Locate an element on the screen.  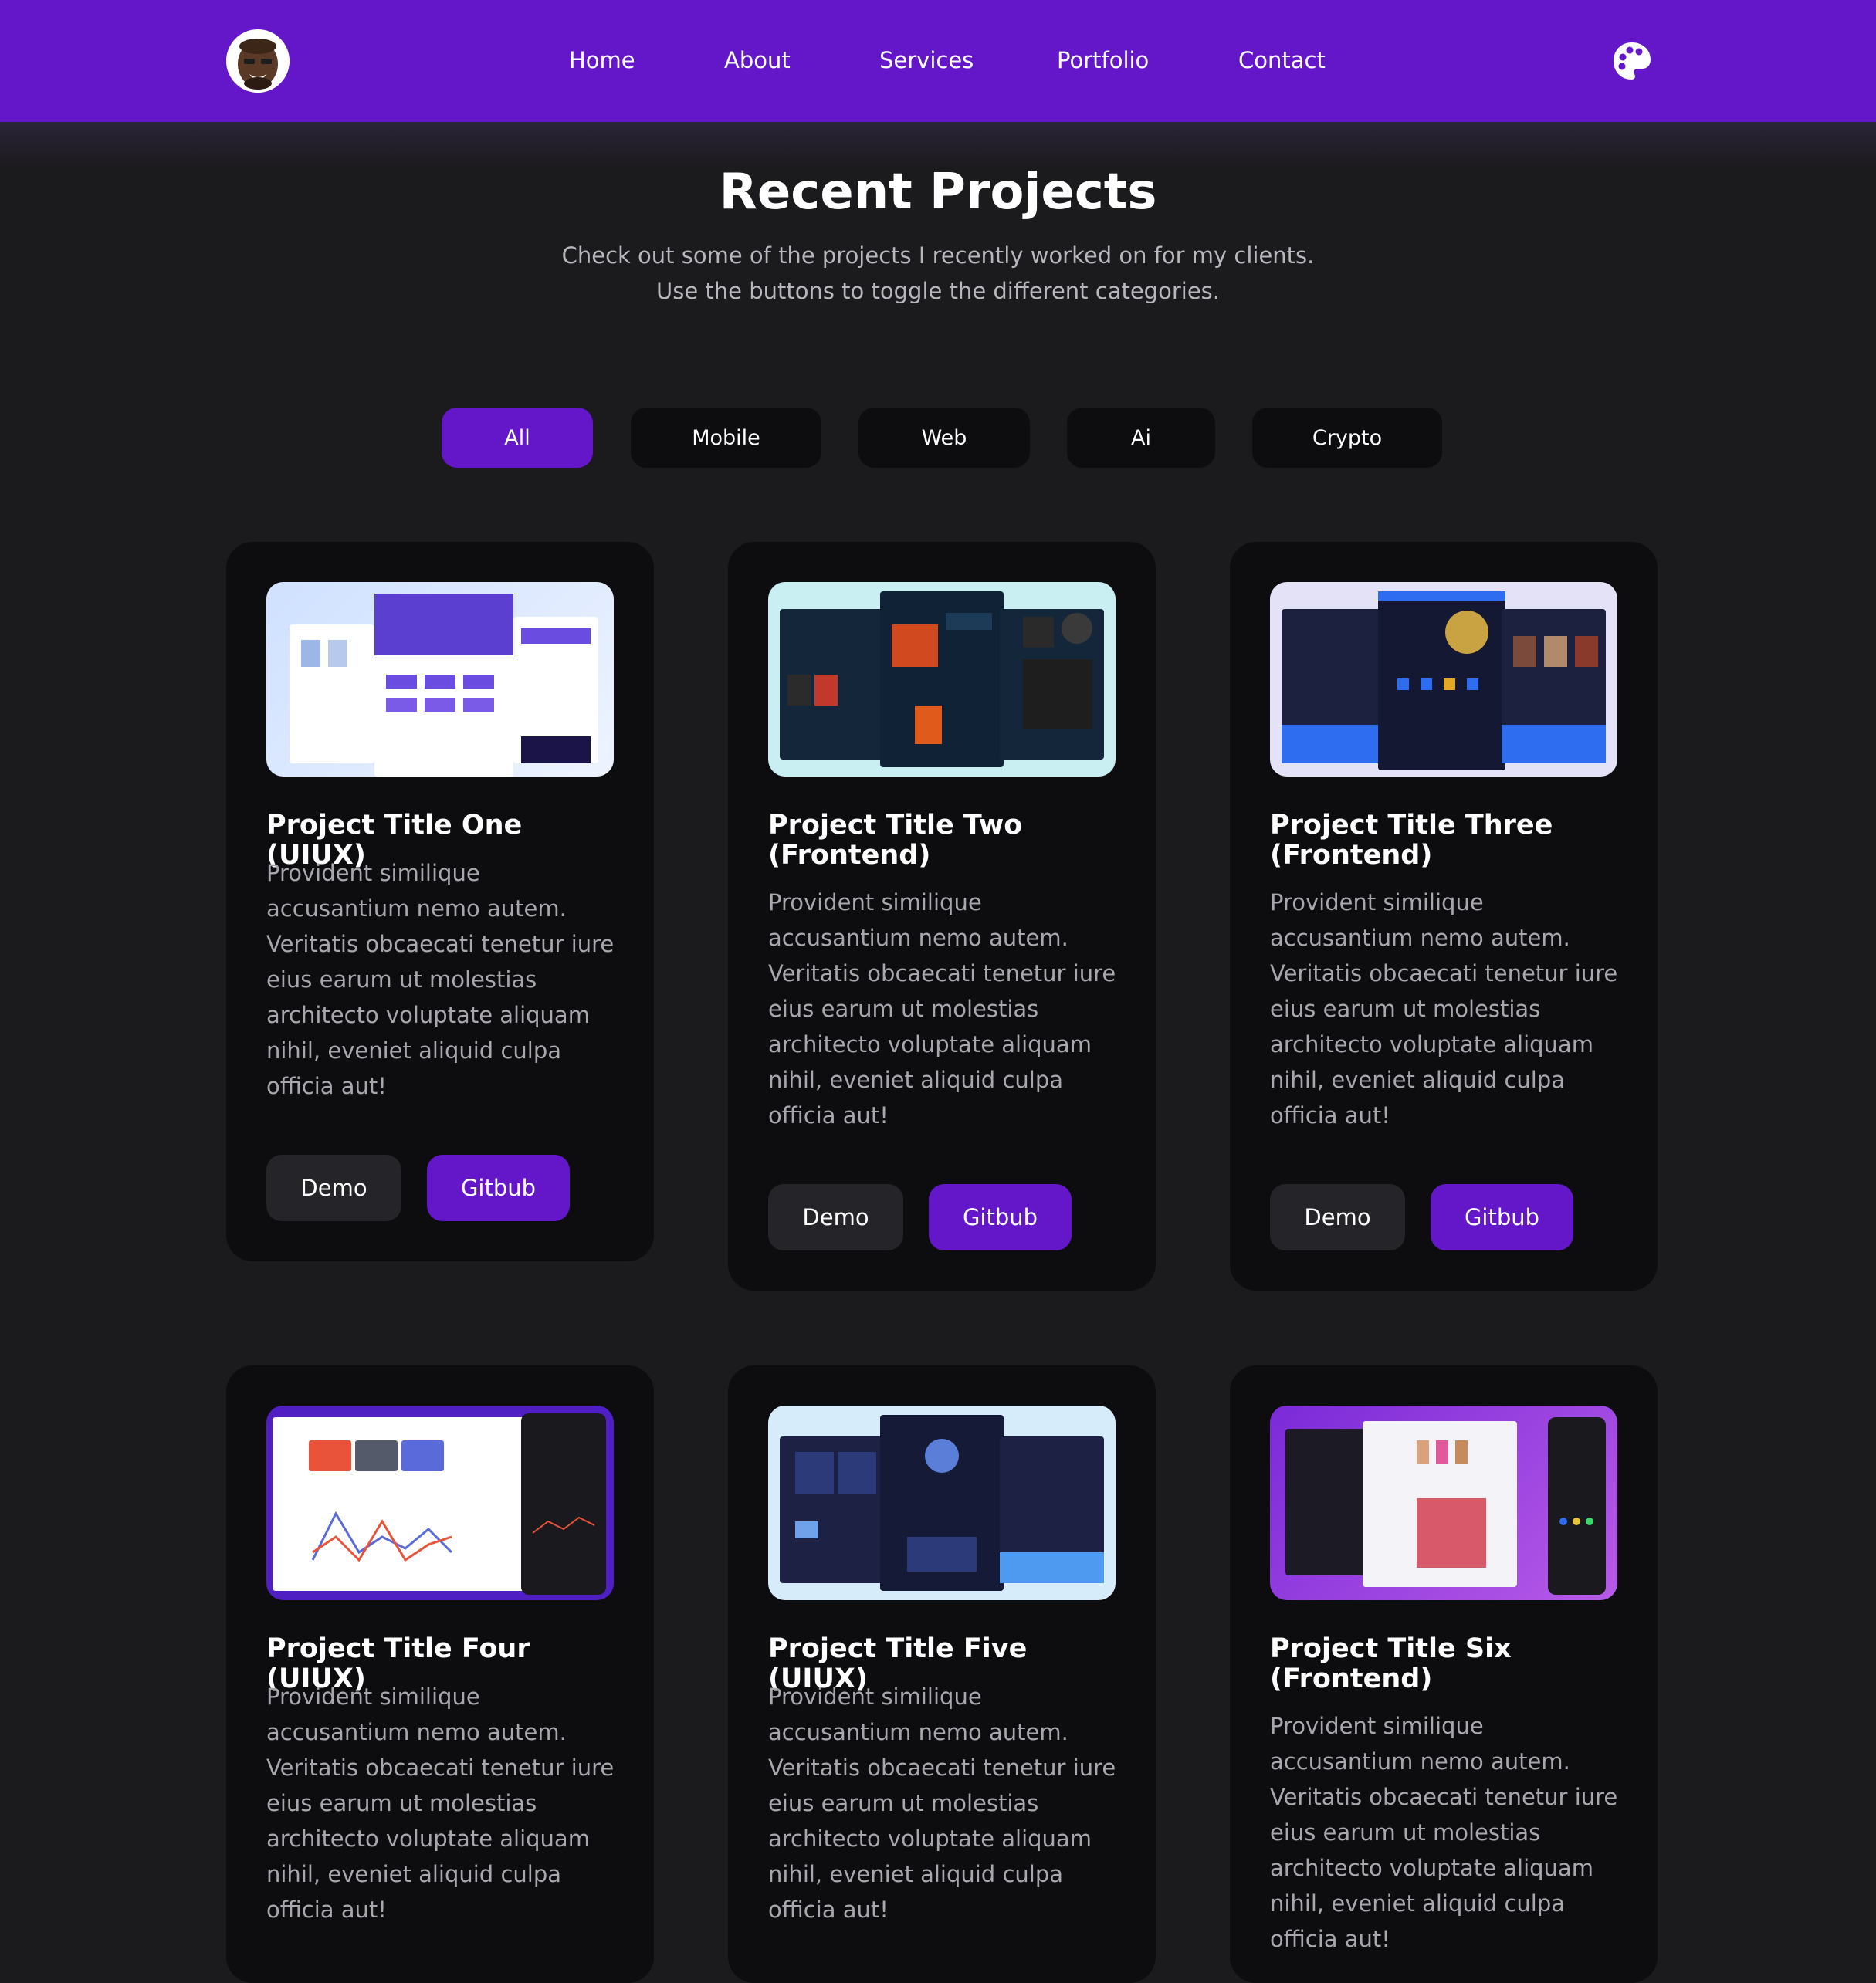
avatar is located at coordinates (258, 61).